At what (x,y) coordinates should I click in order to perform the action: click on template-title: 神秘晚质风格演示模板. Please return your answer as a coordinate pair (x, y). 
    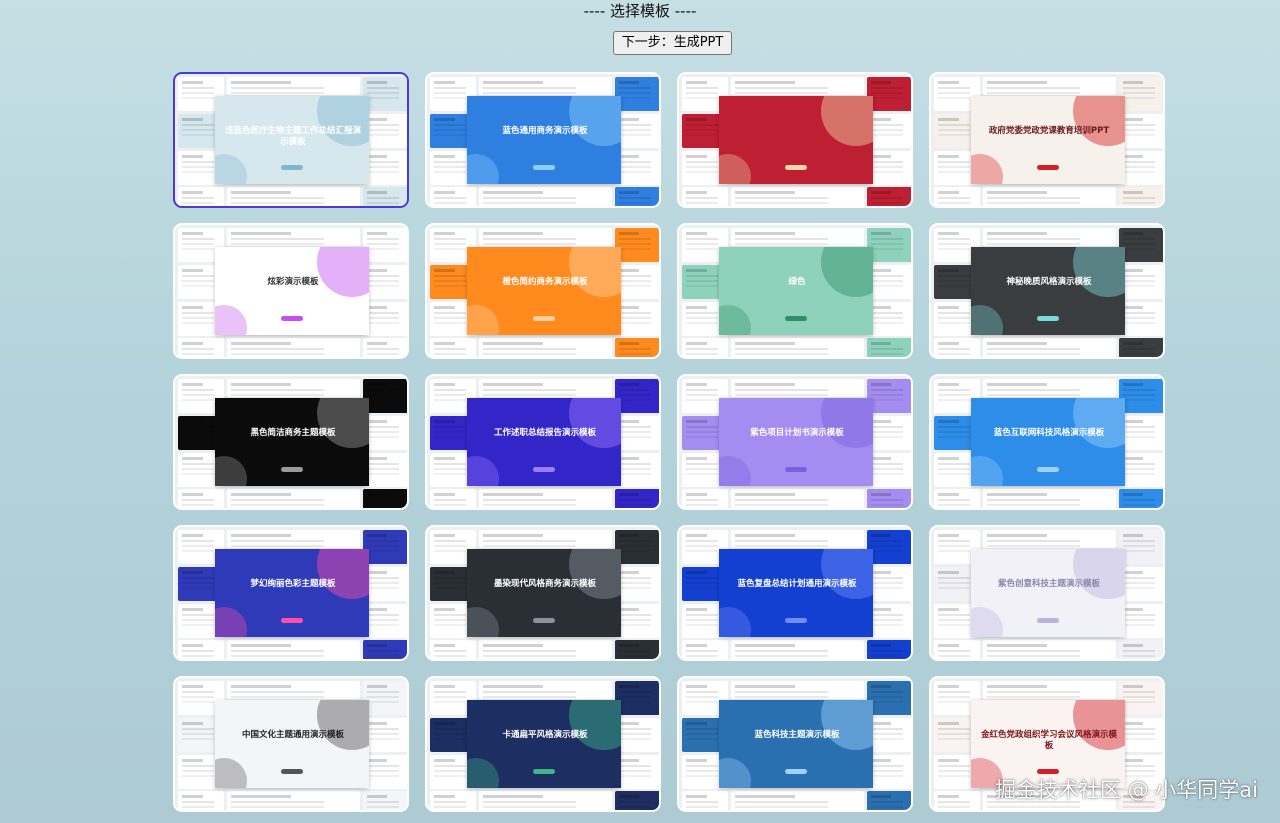
    Looking at the image, I should click on (1049, 281).